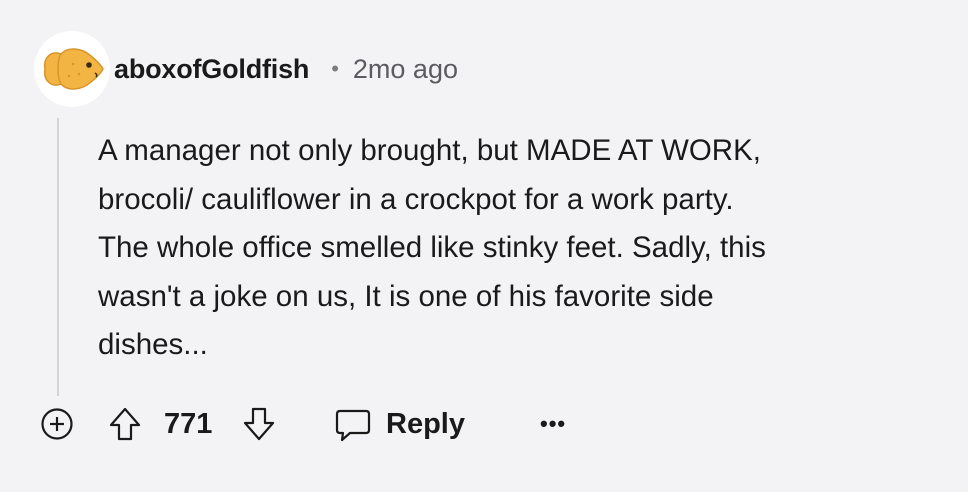 Image resolution: width=968 pixels, height=492 pixels. Describe the element at coordinates (425, 423) in the screenshot. I see `reply-label: Reply` at that location.